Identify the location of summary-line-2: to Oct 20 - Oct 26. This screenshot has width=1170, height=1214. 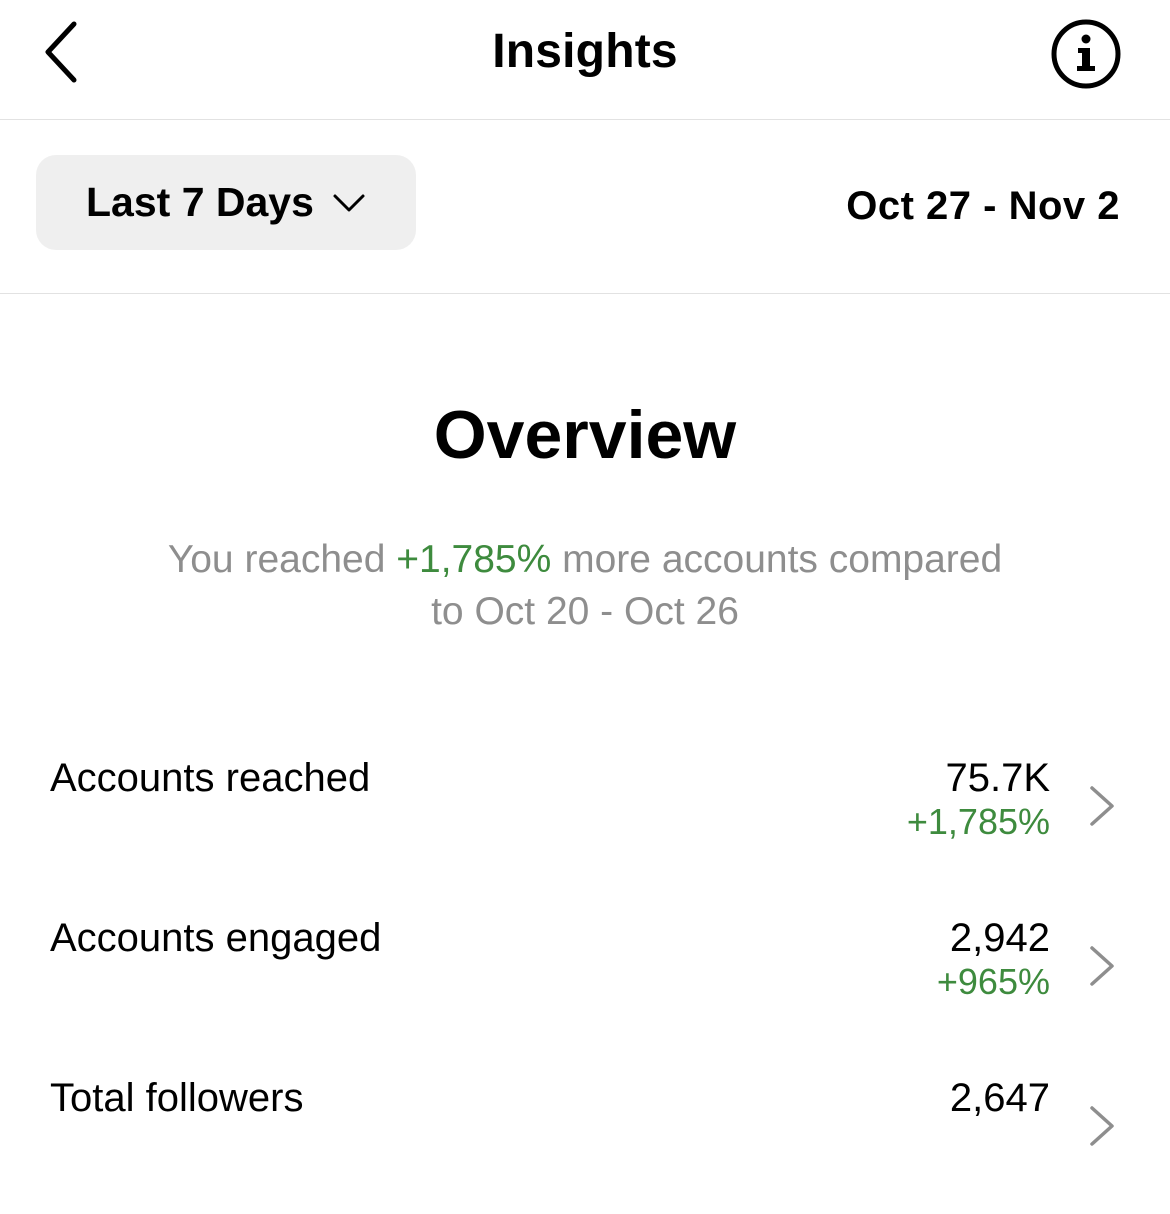
(585, 611).